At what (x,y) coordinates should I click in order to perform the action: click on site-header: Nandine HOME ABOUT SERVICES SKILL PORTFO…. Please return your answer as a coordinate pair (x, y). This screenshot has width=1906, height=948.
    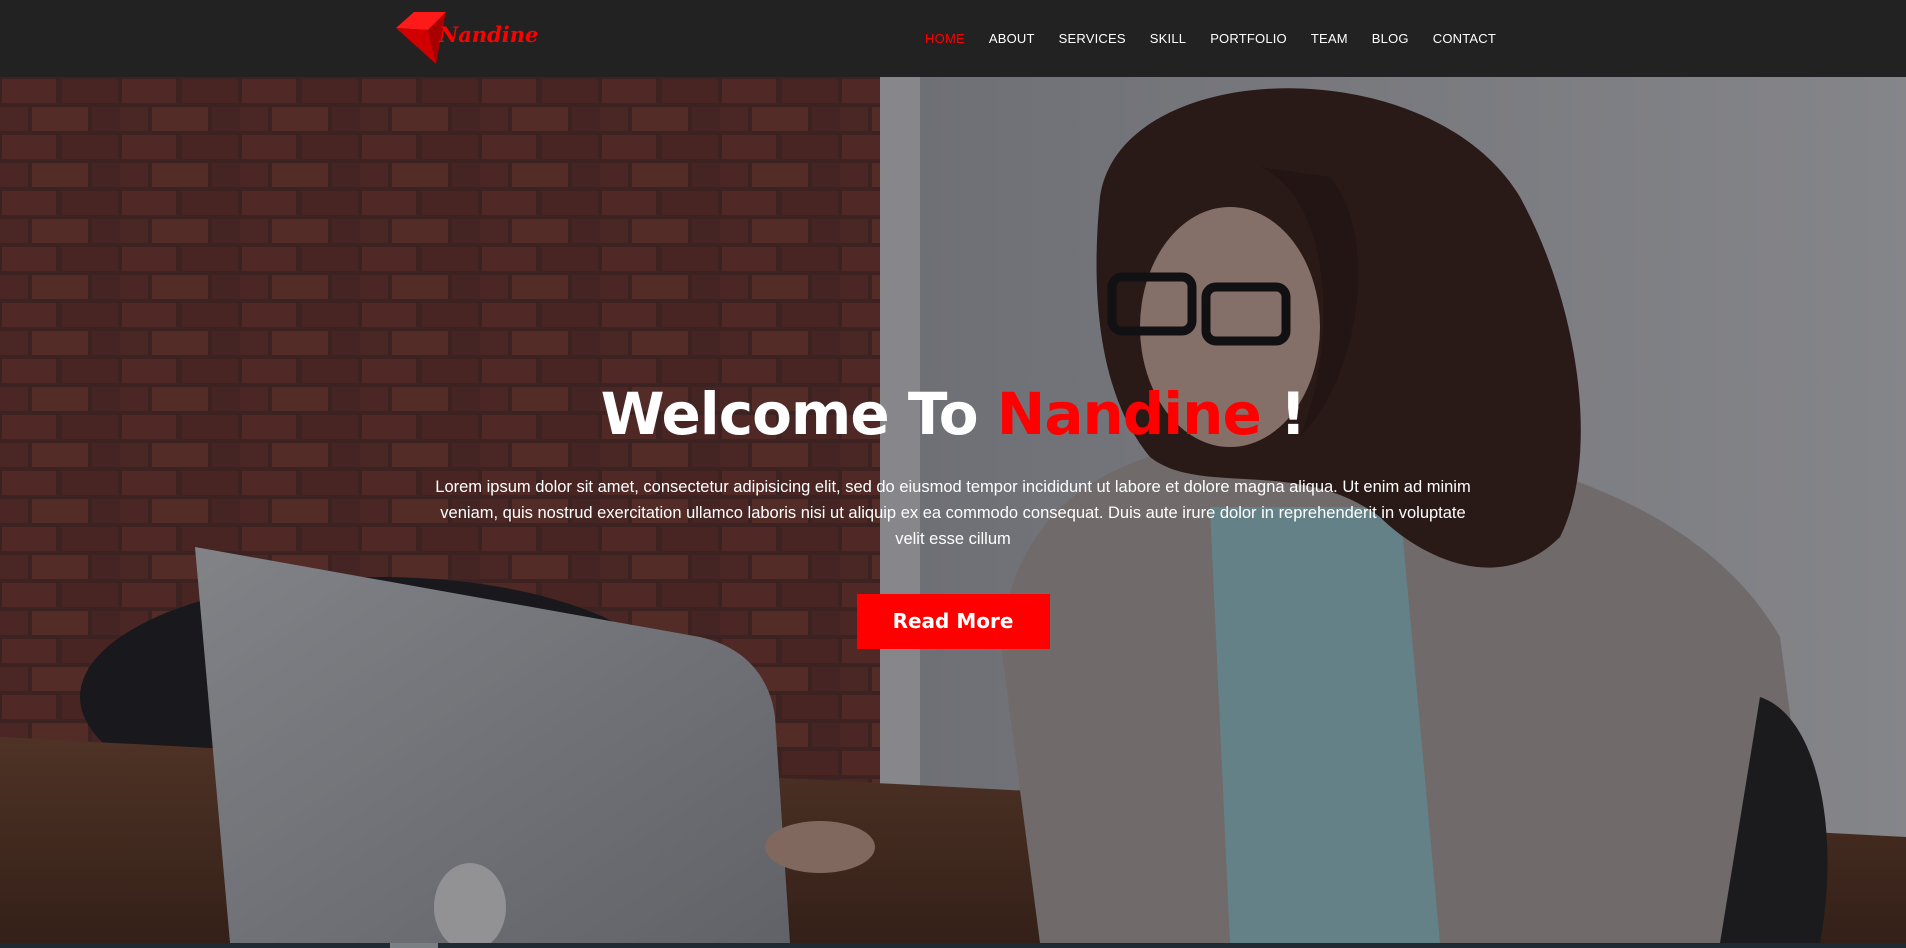
    Looking at the image, I should click on (953, 38).